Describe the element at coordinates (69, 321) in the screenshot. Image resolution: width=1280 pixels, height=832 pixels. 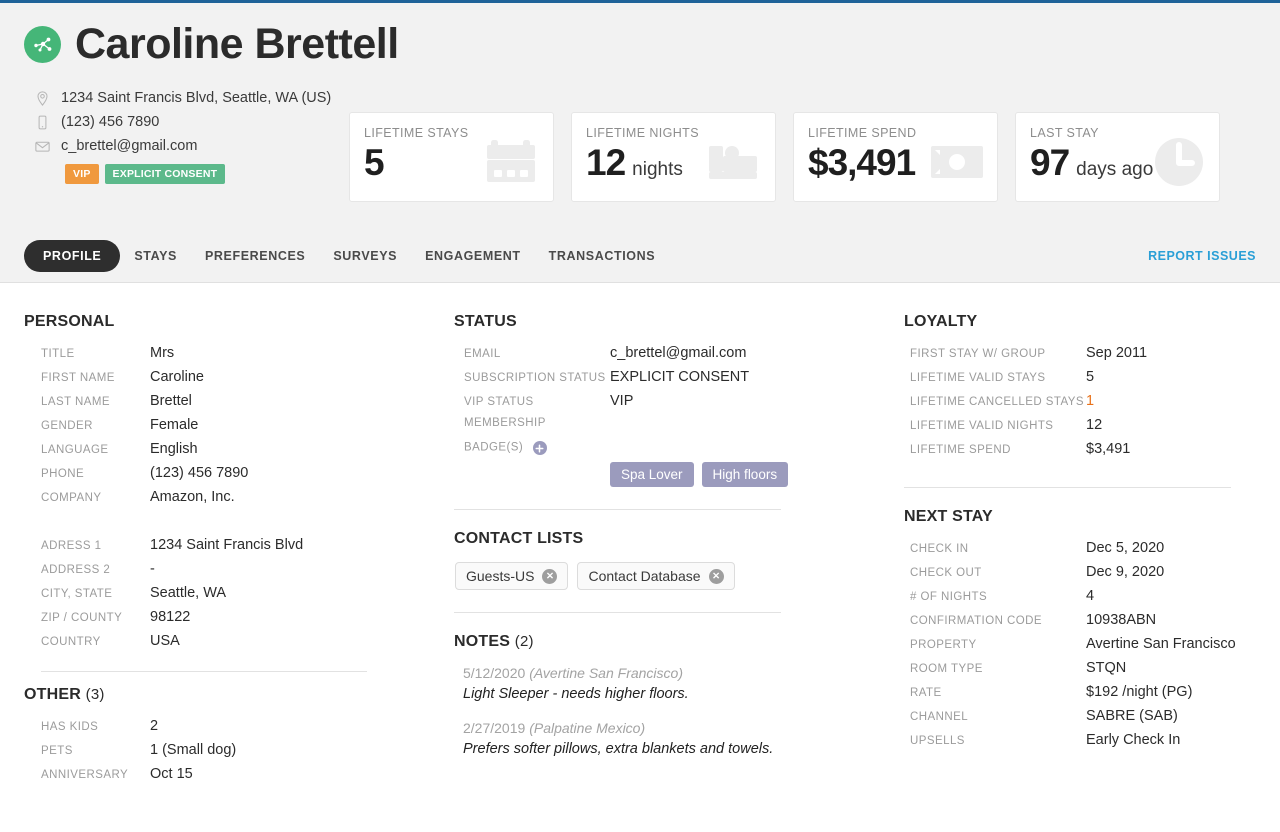
I see `section-heading-personal: PERSONAL` at that location.